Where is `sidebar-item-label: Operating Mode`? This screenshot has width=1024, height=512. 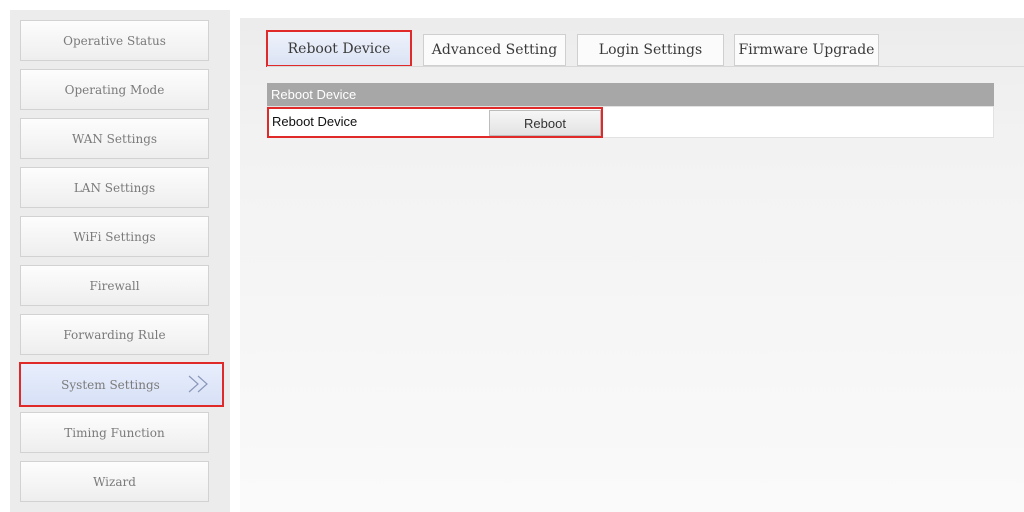
sidebar-item-label: Operating Mode is located at coordinates (114, 89).